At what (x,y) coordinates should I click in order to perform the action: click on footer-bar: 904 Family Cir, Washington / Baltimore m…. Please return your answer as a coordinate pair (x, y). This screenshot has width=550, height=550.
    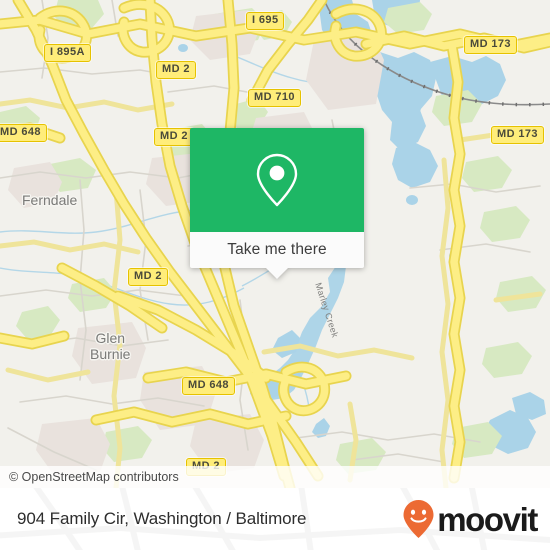
    Looking at the image, I should click on (275, 519).